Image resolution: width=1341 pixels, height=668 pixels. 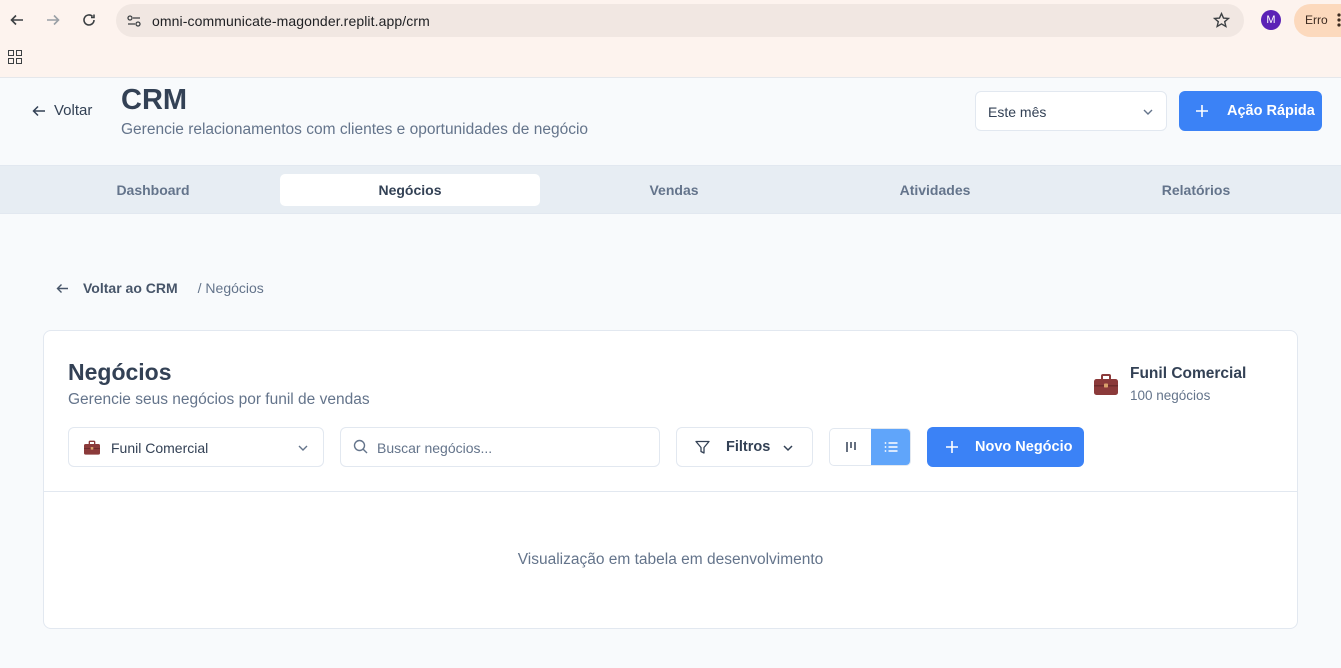 What do you see at coordinates (360, 446) in the screenshot?
I see `search-icon` at bounding box center [360, 446].